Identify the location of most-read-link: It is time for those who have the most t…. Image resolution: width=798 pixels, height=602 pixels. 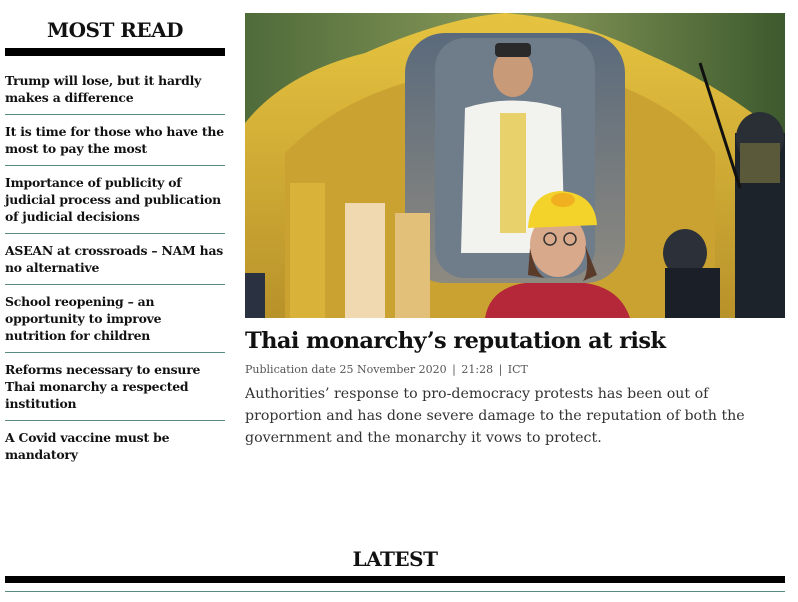
(115, 140).